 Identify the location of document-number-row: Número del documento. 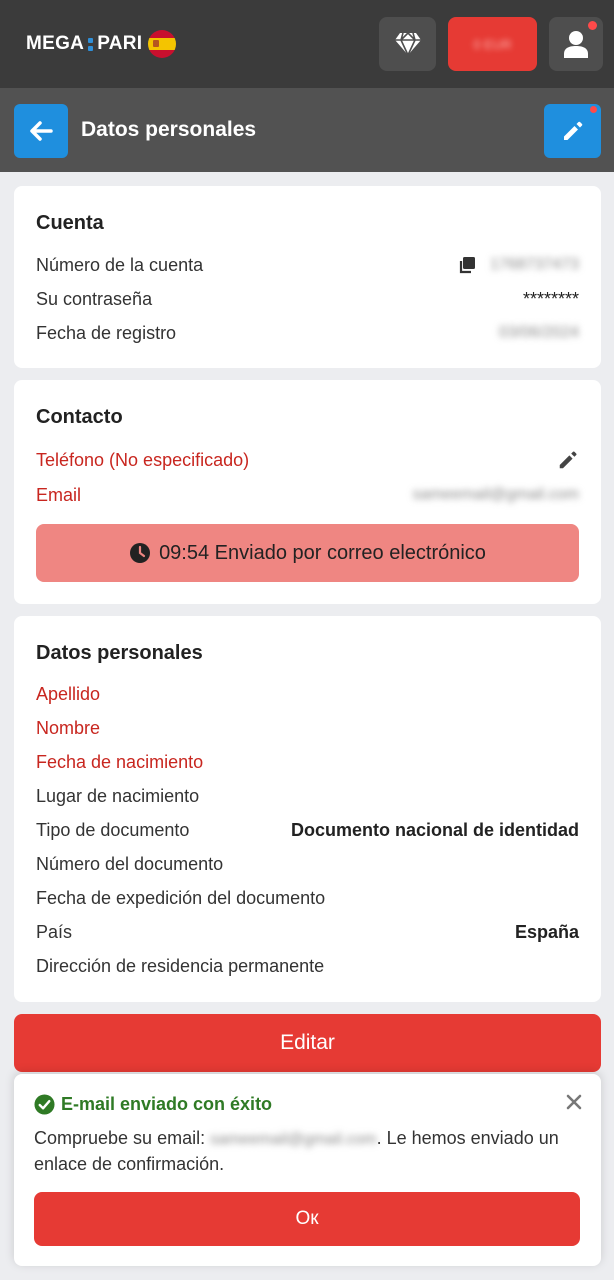
(307, 864).